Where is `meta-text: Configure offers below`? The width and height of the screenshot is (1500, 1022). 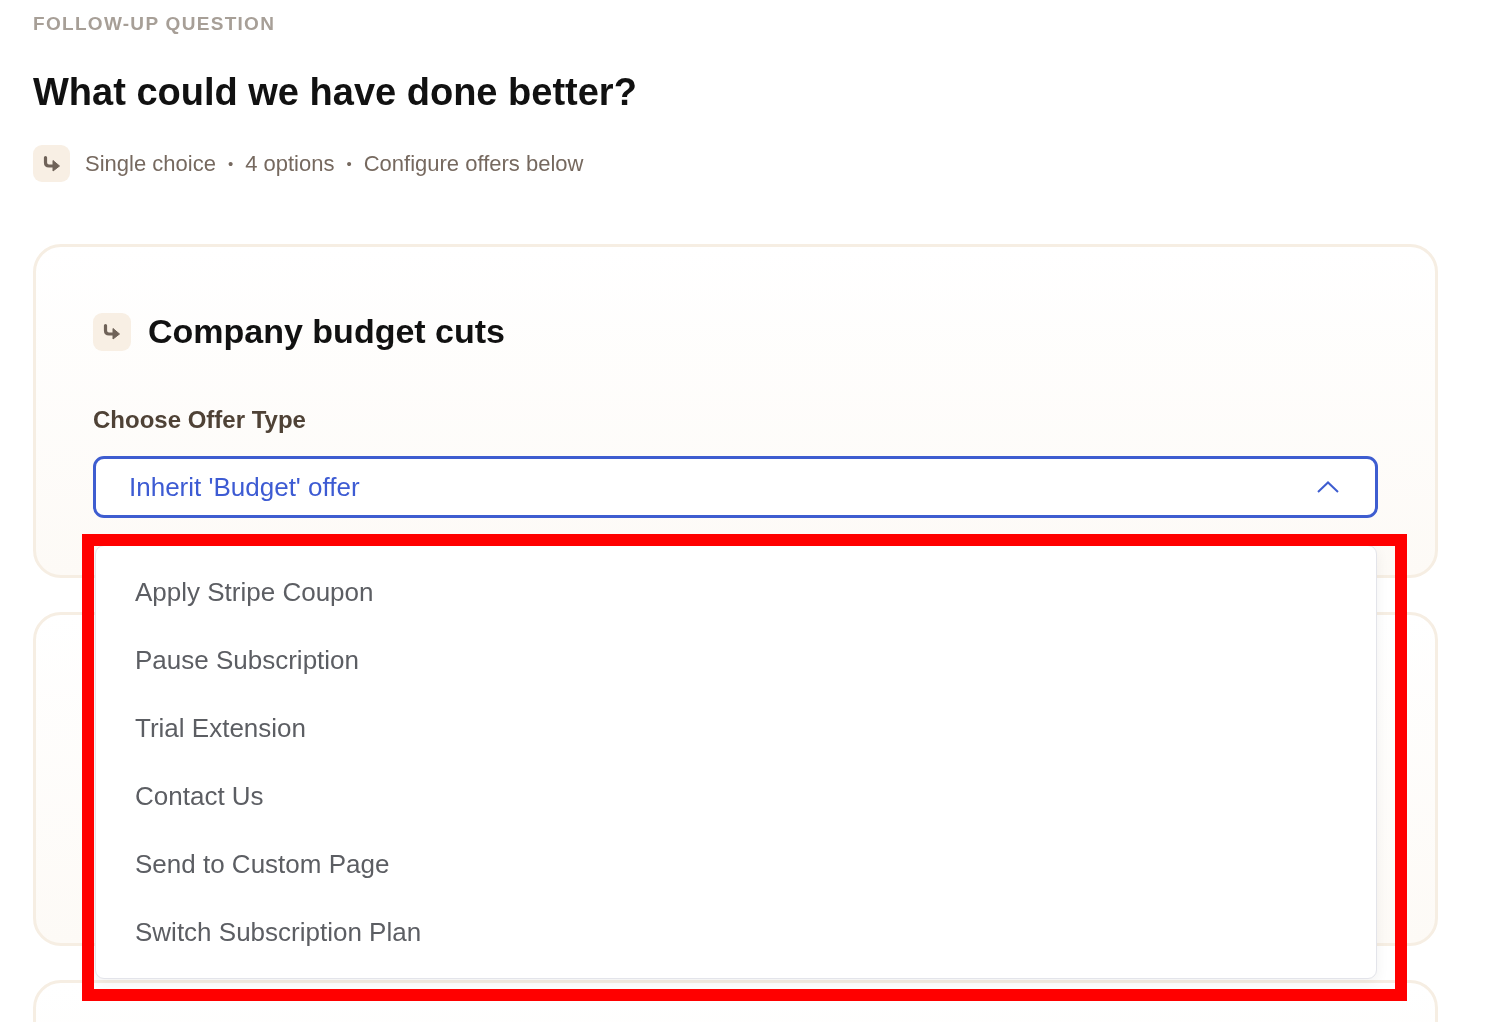
meta-text: Configure offers below is located at coordinates (473, 163).